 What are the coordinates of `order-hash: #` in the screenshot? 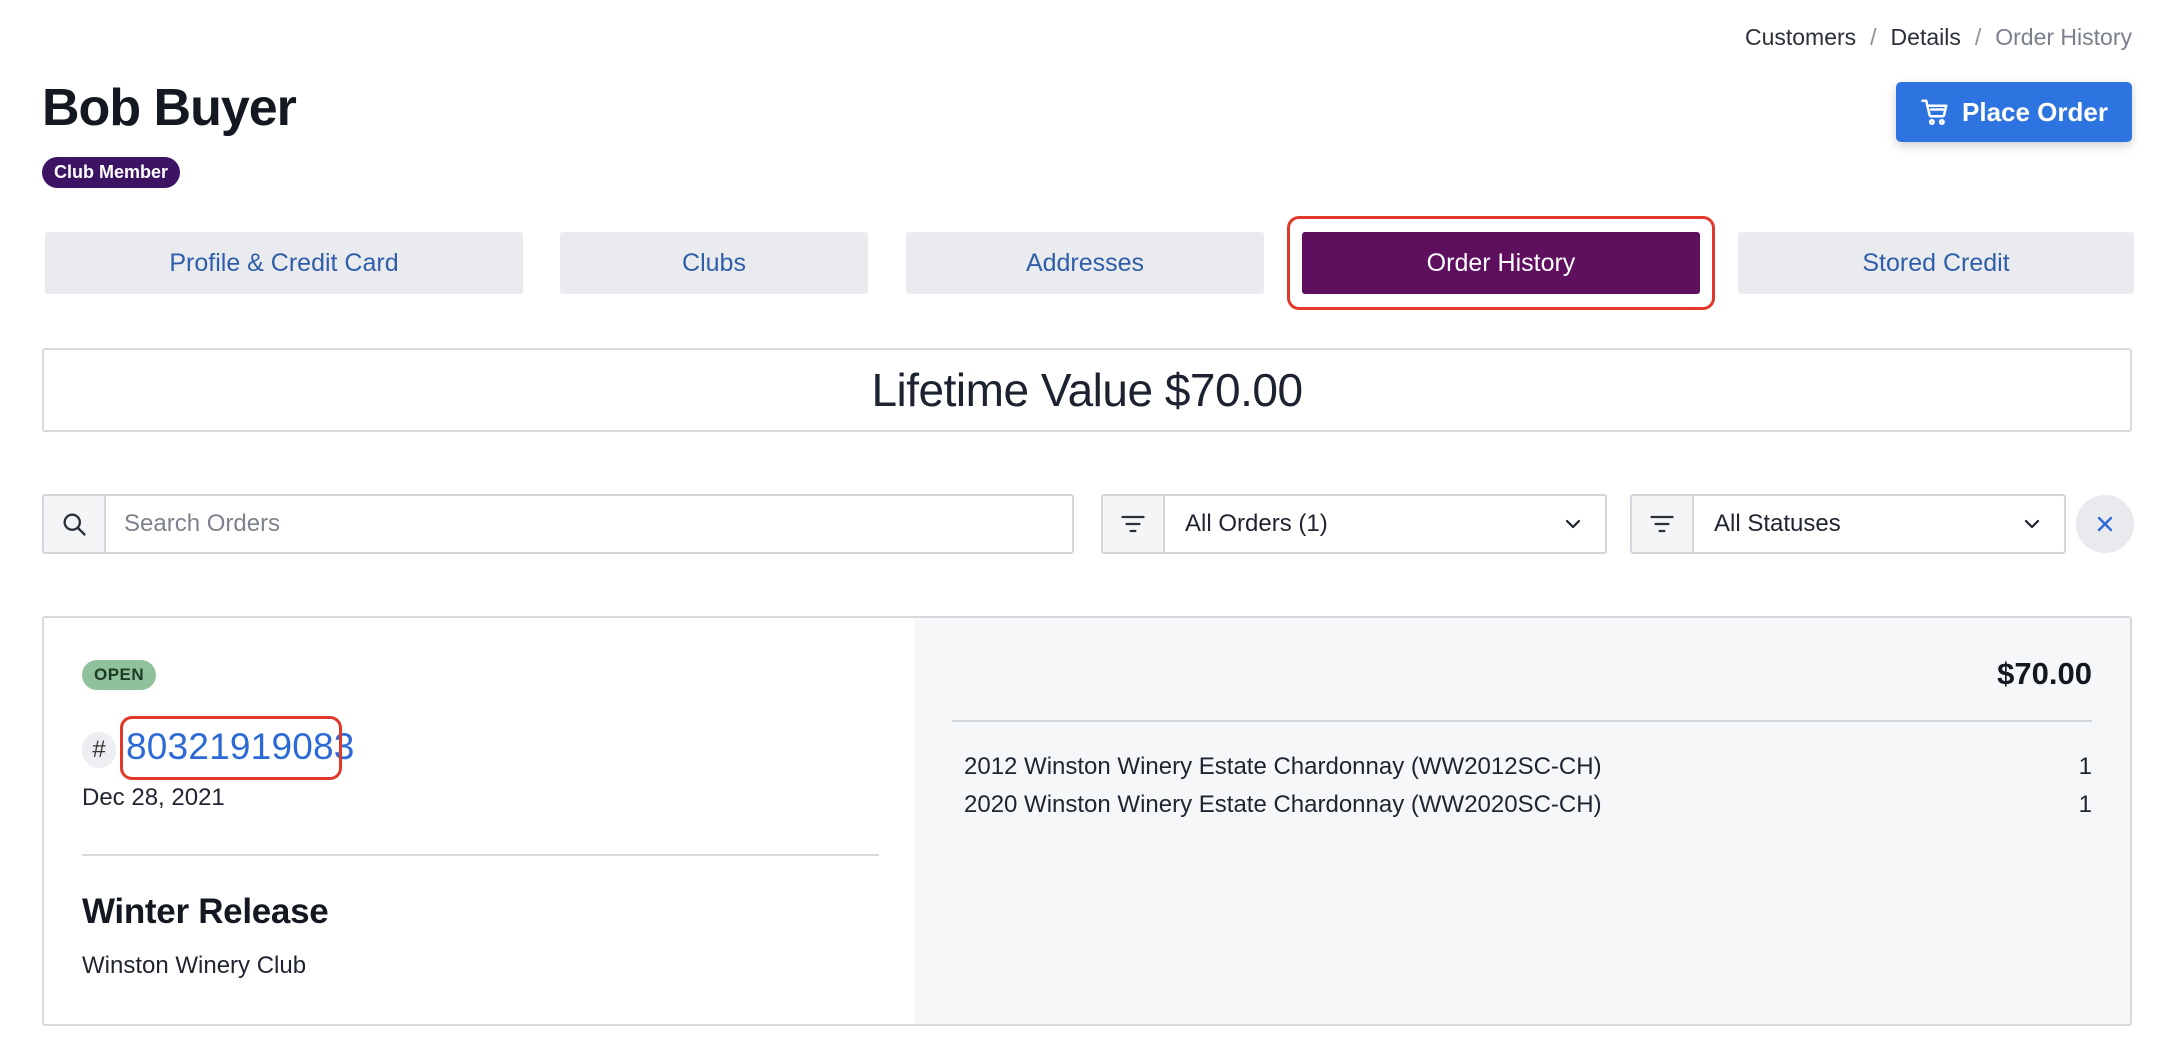 It's located at (99, 750).